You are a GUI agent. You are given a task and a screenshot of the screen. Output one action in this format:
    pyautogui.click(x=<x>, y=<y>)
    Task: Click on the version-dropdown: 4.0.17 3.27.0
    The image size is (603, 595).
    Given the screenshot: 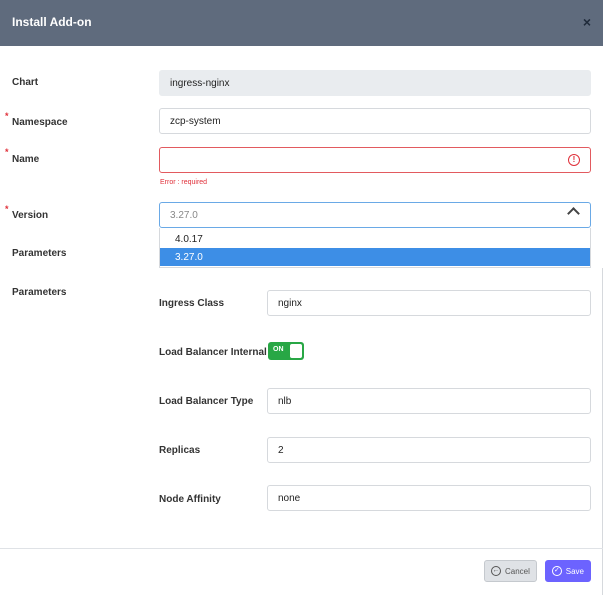 What is the action you would take?
    pyautogui.click(x=375, y=248)
    